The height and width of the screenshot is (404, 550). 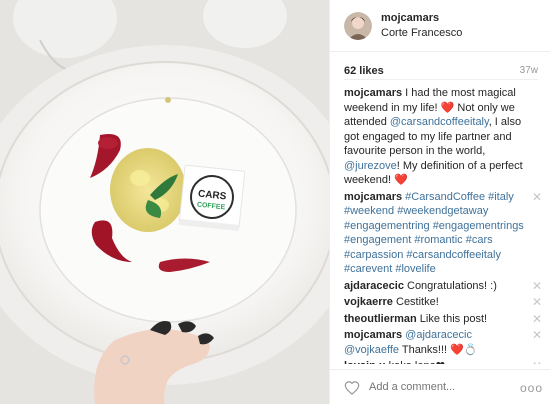 What do you see at coordinates (444, 302) in the screenshot?
I see `comment-item: vojkaerre Cestitke! ✕` at bounding box center [444, 302].